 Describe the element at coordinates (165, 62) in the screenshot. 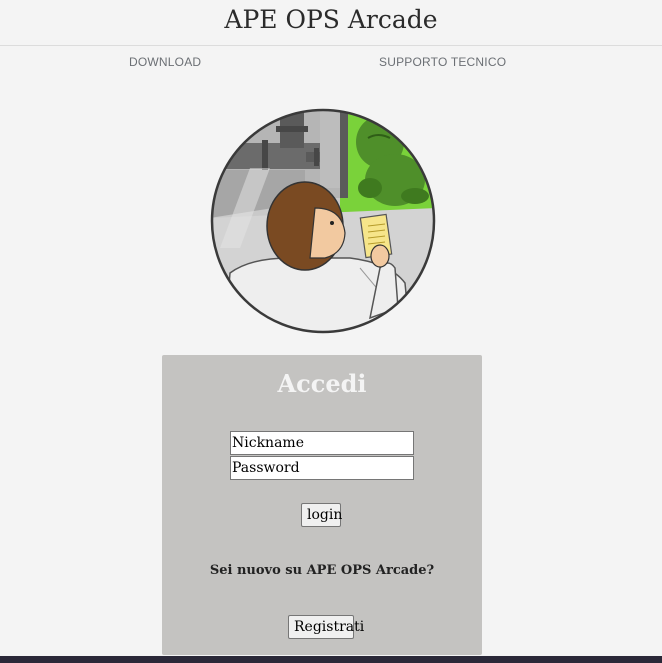

I see `nav-download-link: DOWNLOAD` at that location.